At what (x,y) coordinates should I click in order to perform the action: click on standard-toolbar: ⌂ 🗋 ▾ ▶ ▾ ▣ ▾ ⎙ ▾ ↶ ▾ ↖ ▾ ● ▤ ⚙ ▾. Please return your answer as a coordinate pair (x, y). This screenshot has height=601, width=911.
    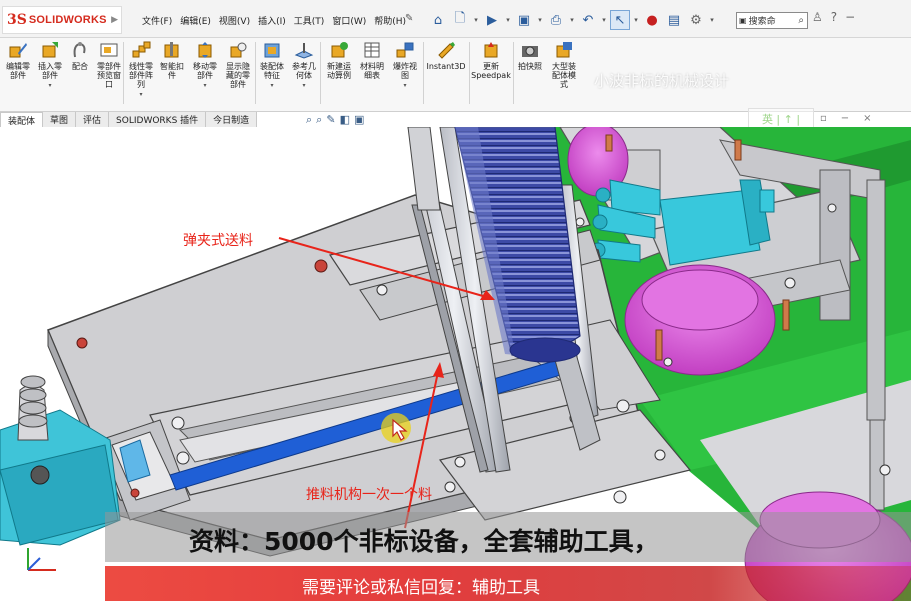
    Looking at the image, I should click on (572, 20).